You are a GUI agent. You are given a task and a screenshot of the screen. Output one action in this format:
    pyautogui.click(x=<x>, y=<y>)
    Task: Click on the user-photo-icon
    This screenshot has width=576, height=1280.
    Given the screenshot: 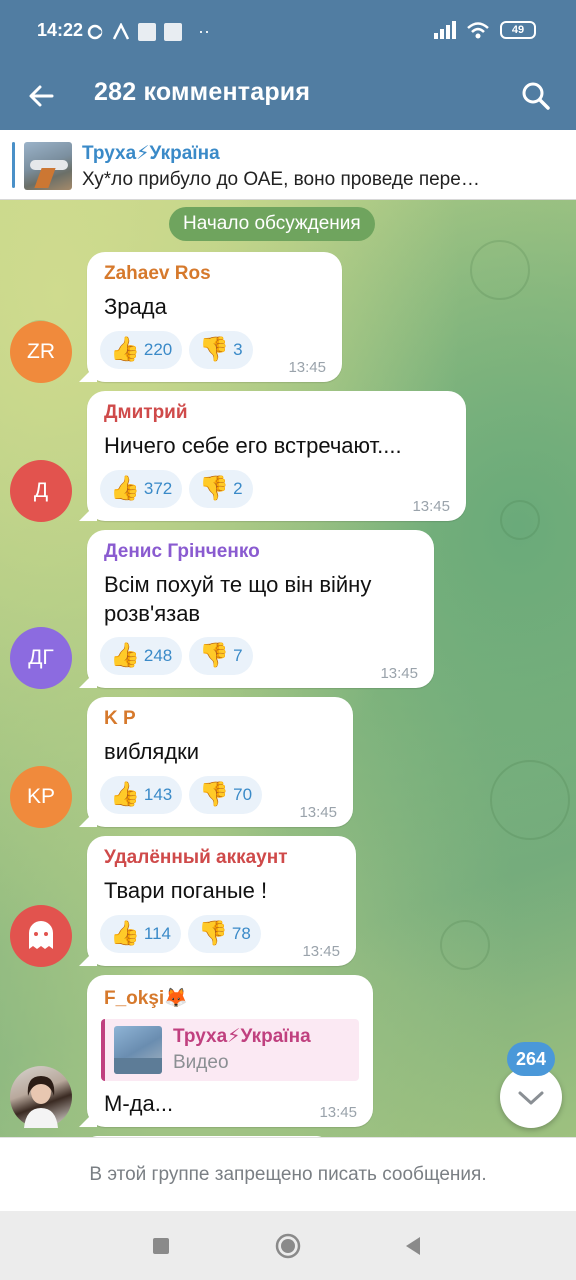 What is the action you would take?
    pyautogui.click(x=41, y=1102)
    